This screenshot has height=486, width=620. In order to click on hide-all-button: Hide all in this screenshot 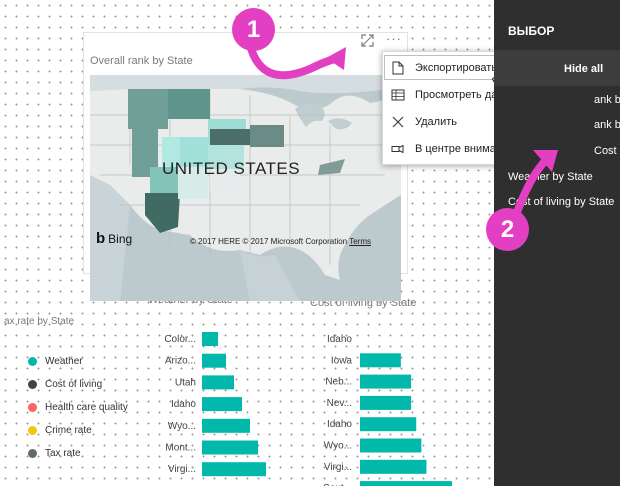, I will do `click(583, 69)`.